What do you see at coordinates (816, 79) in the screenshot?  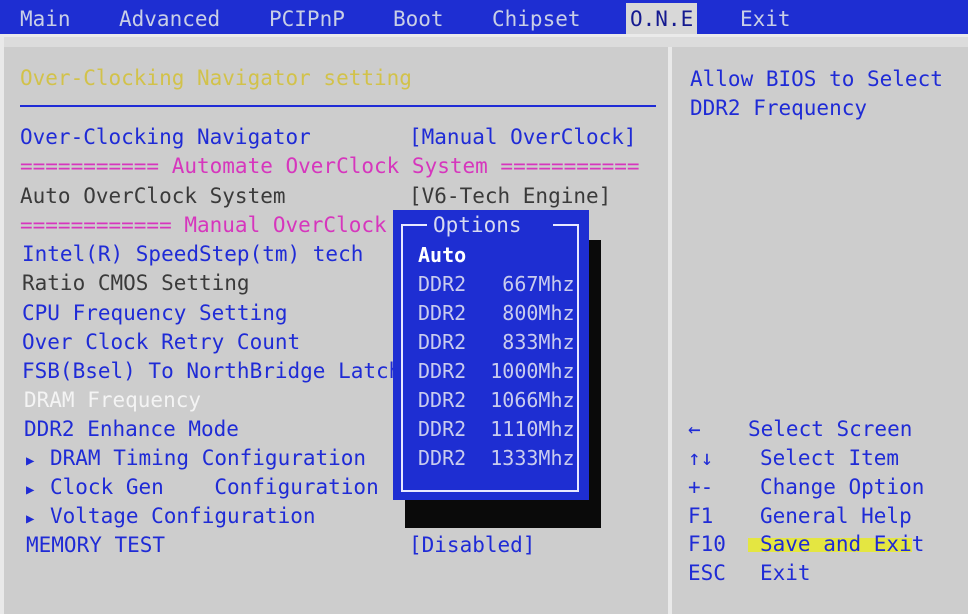 I see `help-description-line1: Allow BIOS to Select` at bounding box center [816, 79].